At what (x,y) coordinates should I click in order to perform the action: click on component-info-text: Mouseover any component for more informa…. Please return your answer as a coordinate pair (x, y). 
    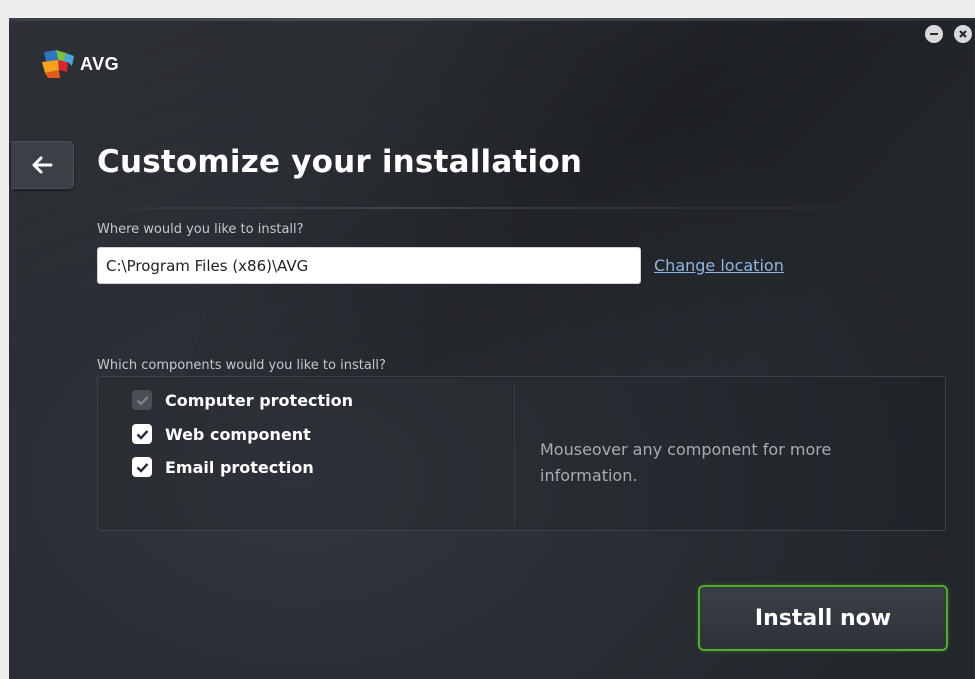
    Looking at the image, I should click on (686, 462).